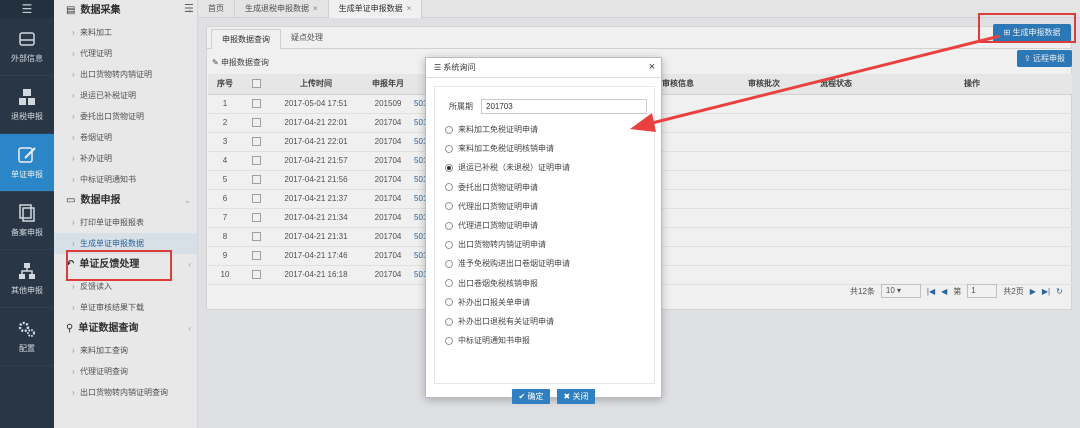  Describe the element at coordinates (643, 122) in the screenshot. I see `arrow-head` at that location.